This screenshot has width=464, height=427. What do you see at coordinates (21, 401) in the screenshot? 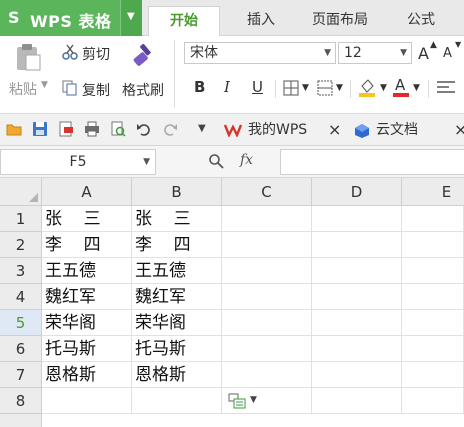
I see `row-header: 8` at bounding box center [21, 401].